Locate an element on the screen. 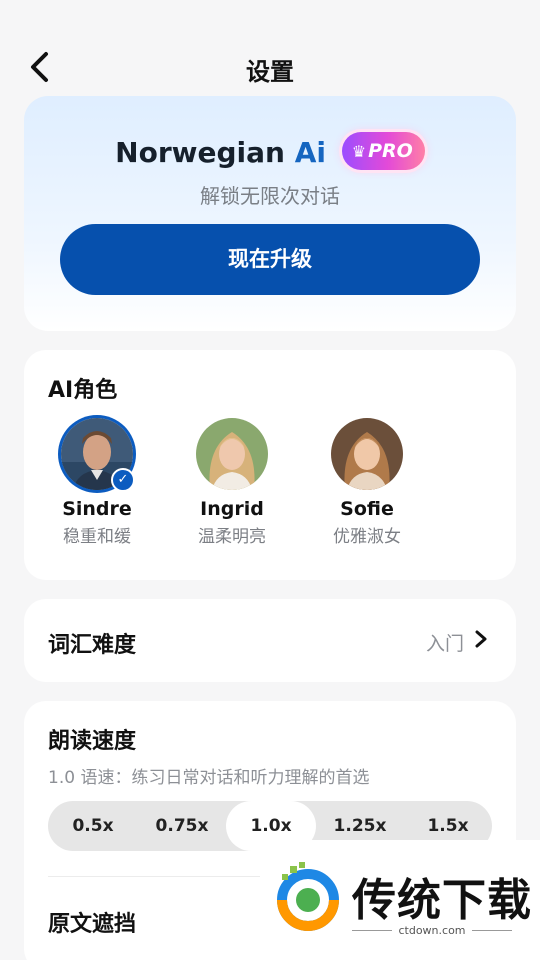 Image resolution: width=540 pixels, height=960 pixels. avatar: ✓ is located at coordinates (98, 455).